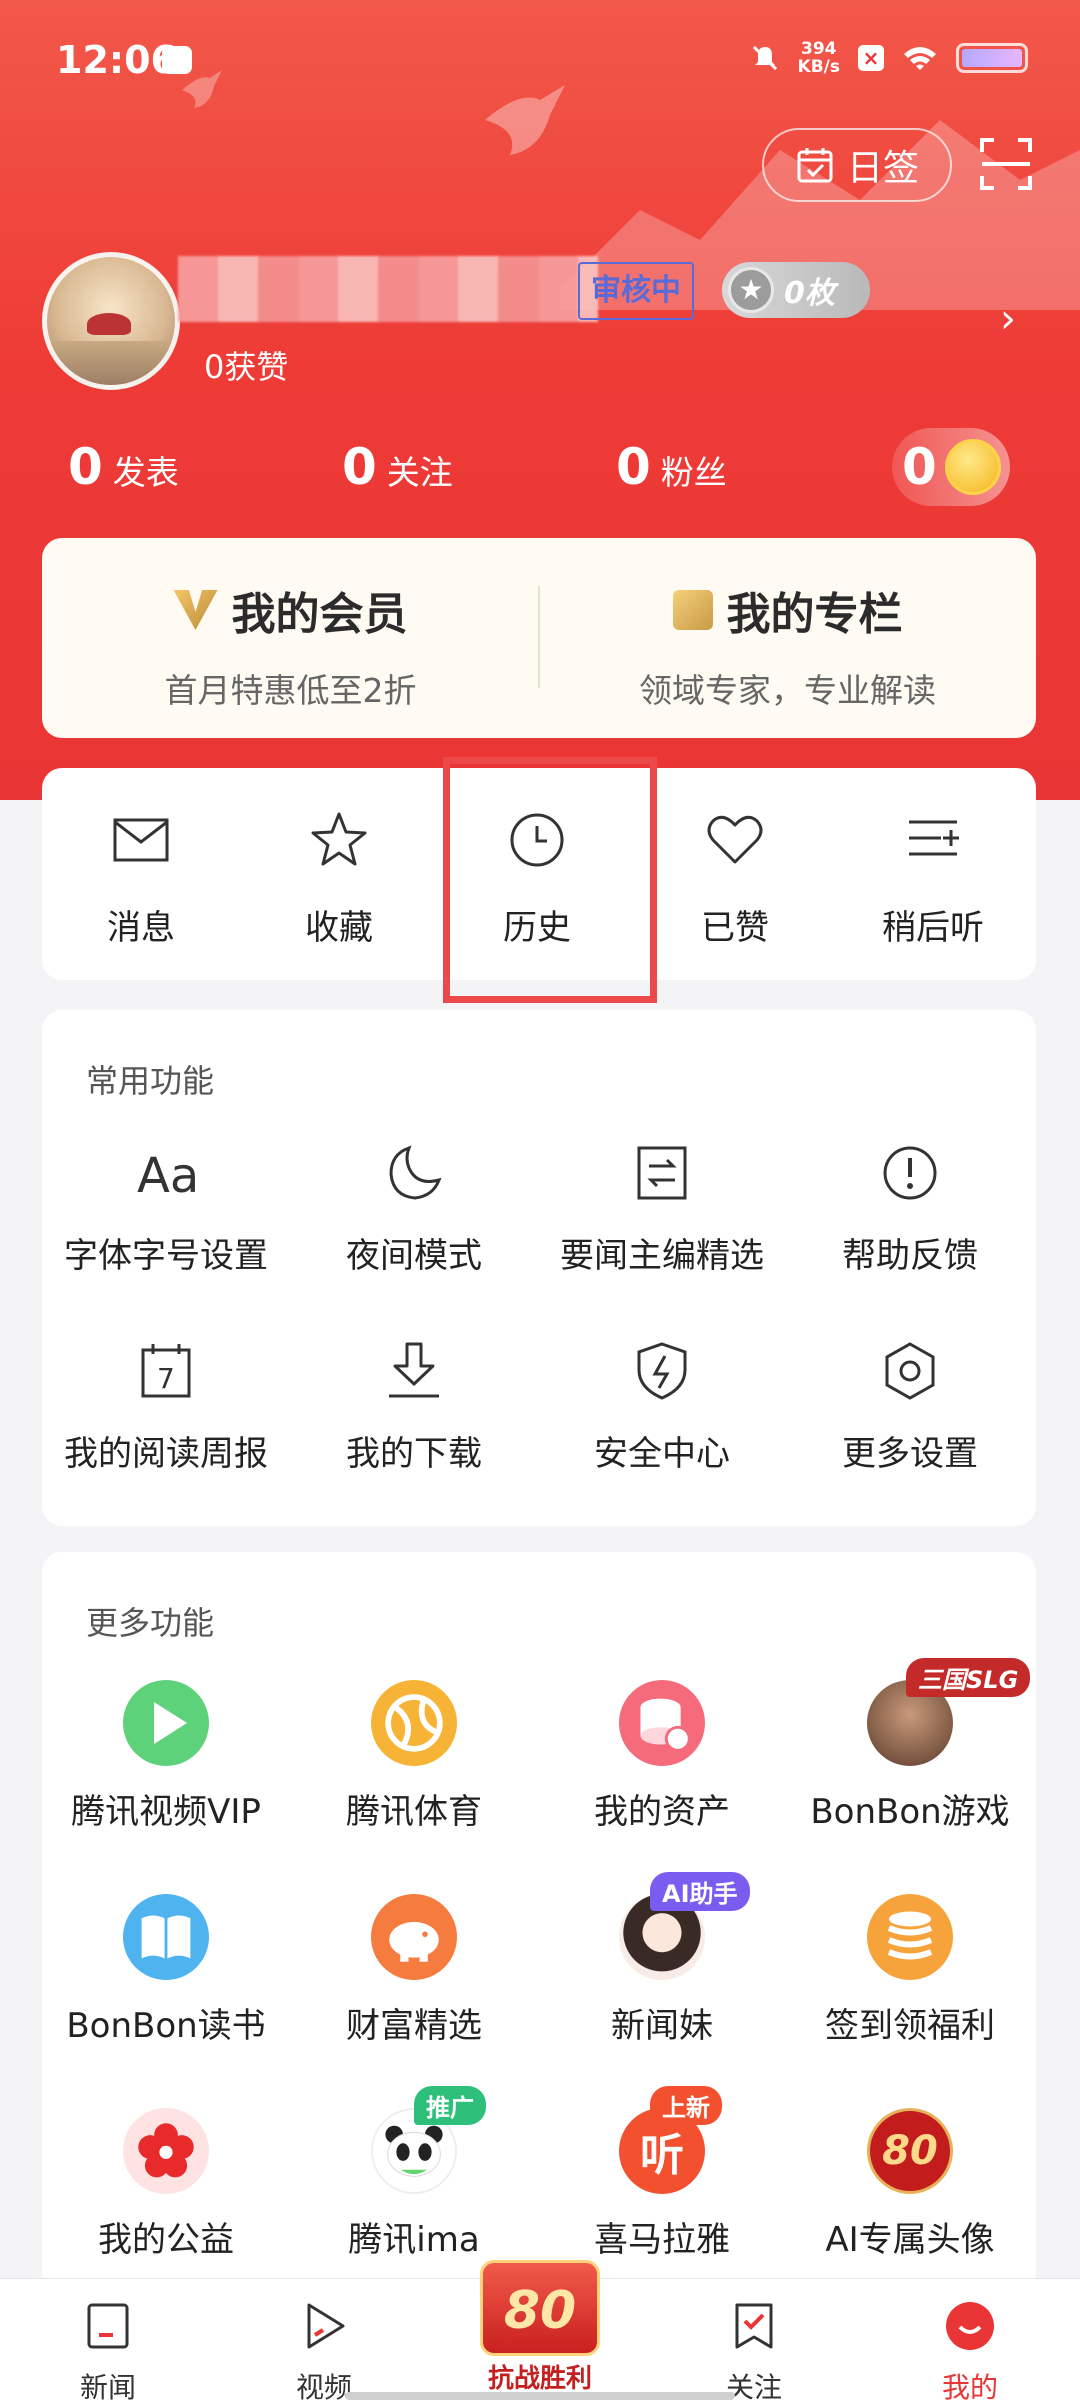 The width and height of the screenshot is (1080, 2408). Describe the element at coordinates (414, 2173) in the screenshot. I see `tencent-ima: 推广 腾讯ima` at that location.